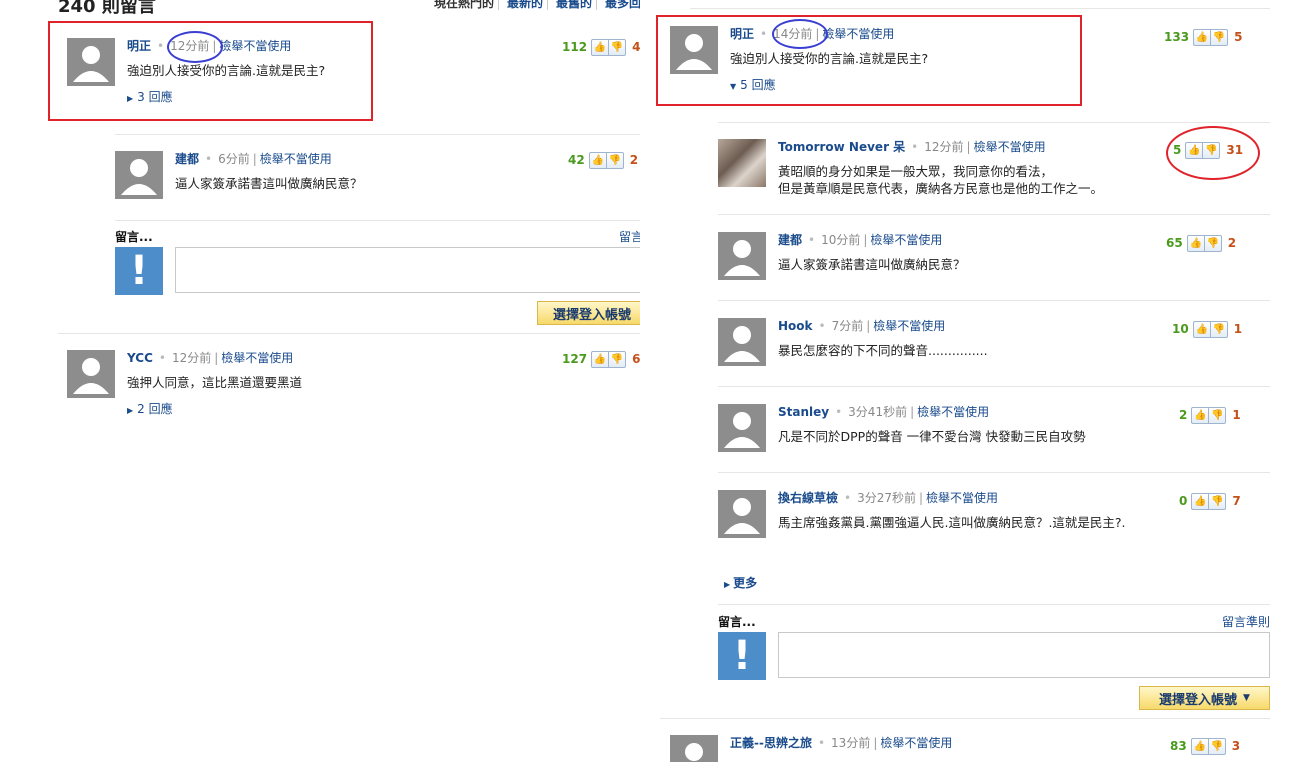 The image size is (1290, 762). Describe the element at coordinates (1180, 329) in the screenshot. I see `up-count: 10` at that location.